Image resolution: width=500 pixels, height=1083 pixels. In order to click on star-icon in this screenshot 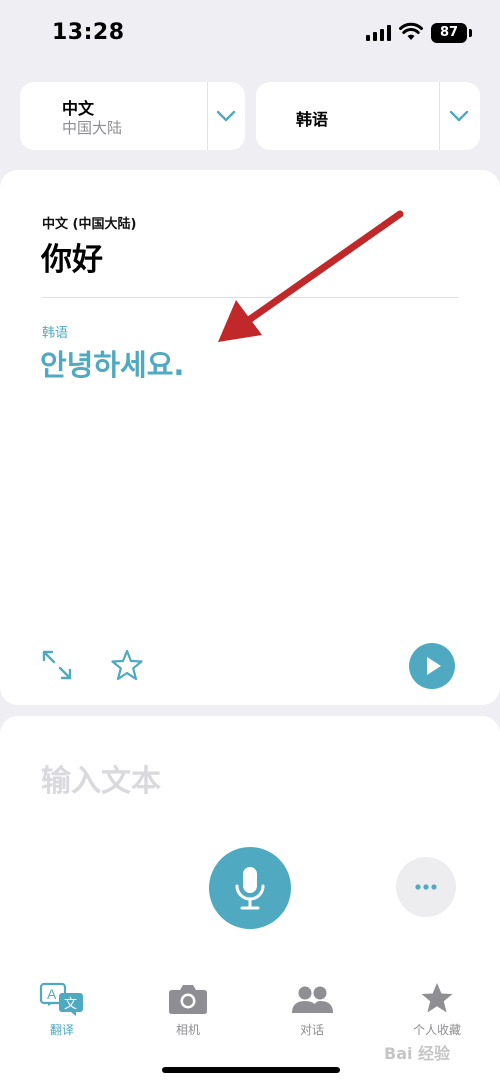, I will do `click(437, 998)`.